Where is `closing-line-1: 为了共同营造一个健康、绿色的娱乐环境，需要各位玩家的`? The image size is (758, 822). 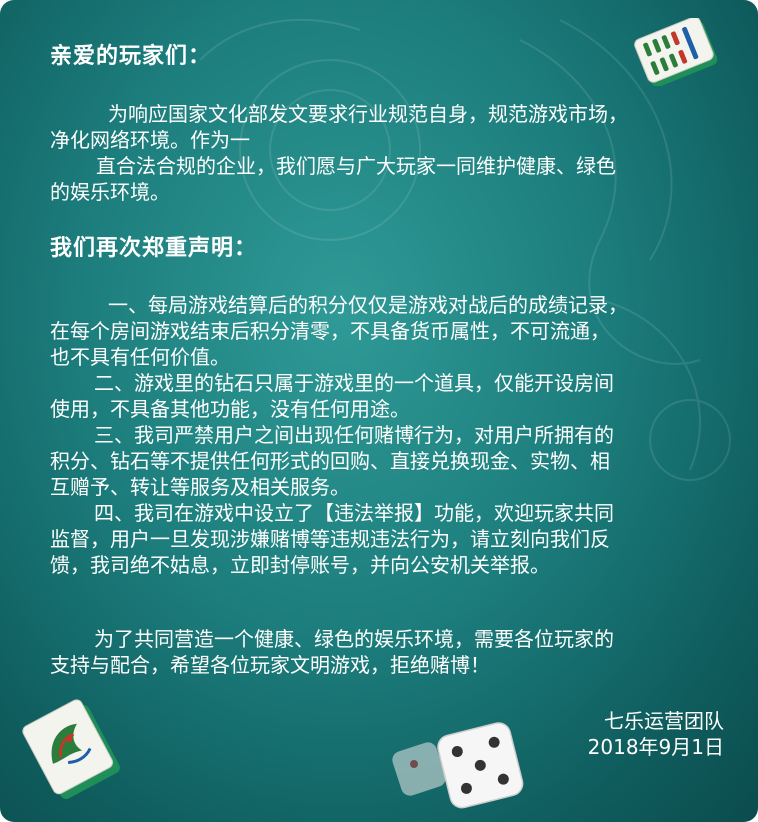
closing-line-1: 为了共同营造一个健康、绿色的娱乐环境，需要各位玩家的 is located at coordinates (354, 639).